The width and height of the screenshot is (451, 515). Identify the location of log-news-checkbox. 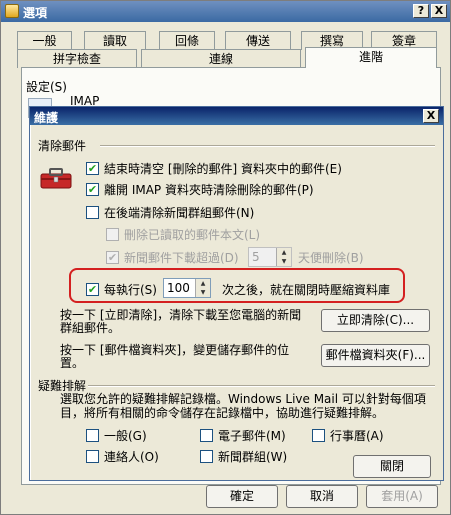
(206, 456).